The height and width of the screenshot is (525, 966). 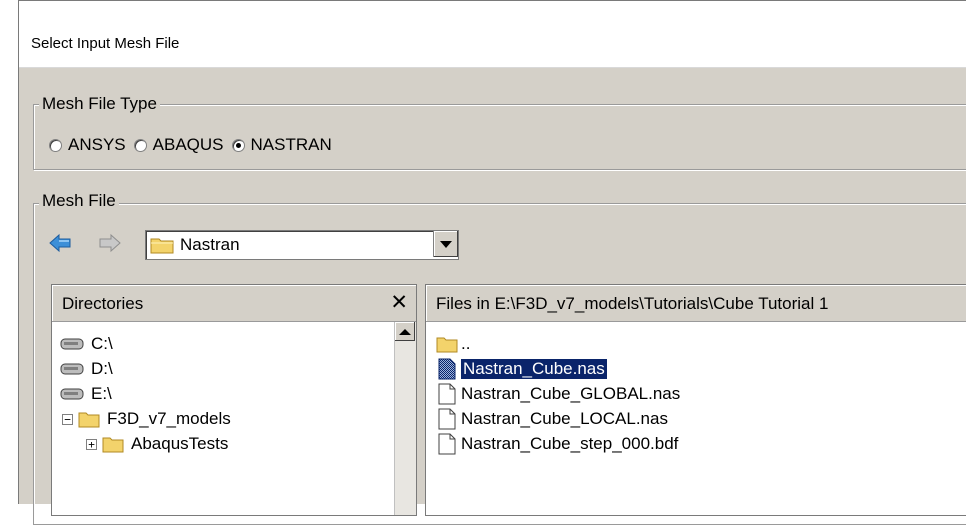 What do you see at coordinates (67, 419) in the screenshot?
I see `collapse-icon: −` at bounding box center [67, 419].